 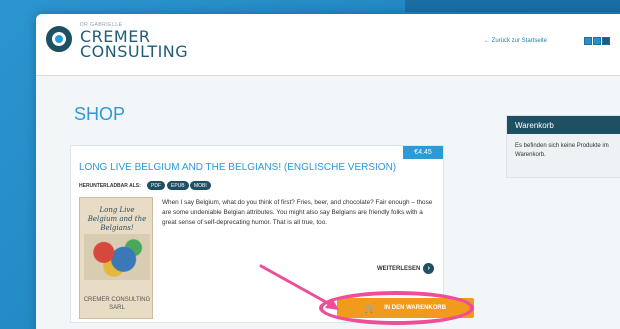 What do you see at coordinates (396, 308) in the screenshot?
I see `highlight-circle` at bounding box center [396, 308].